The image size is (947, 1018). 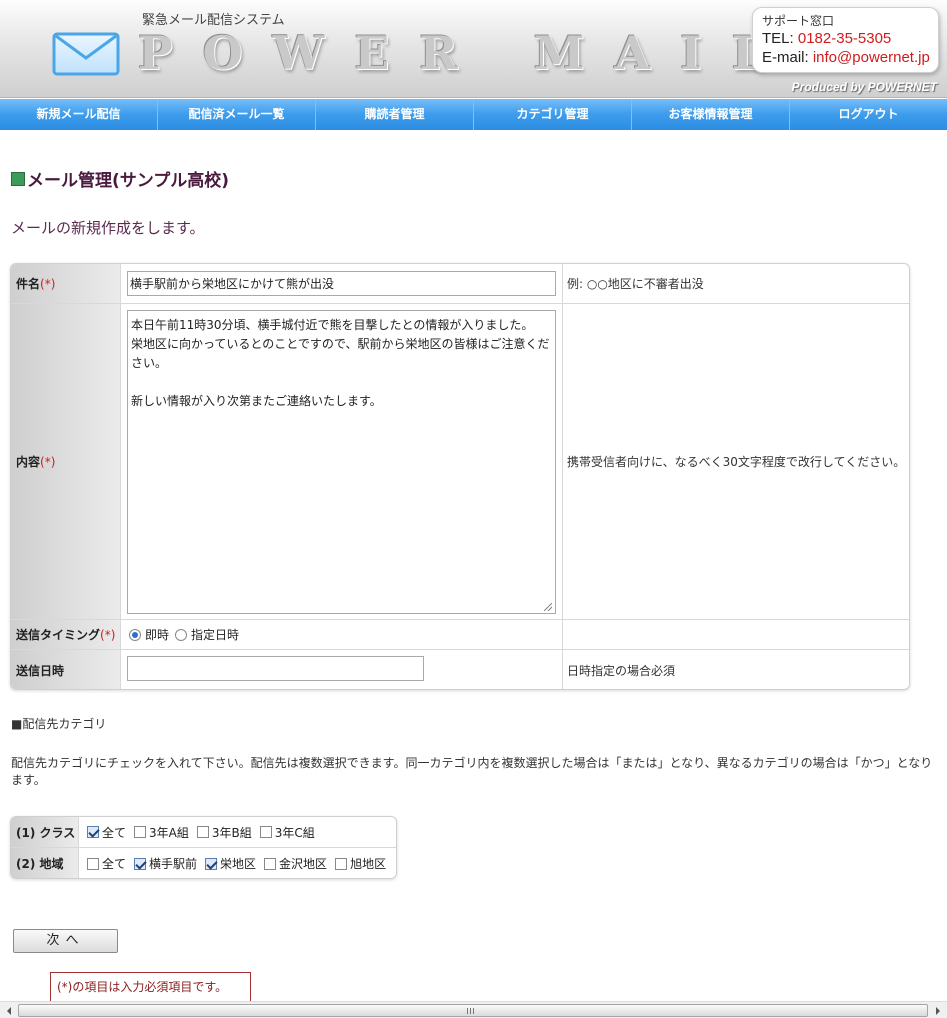 What do you see at coordinates (621, 670) in the screenshot?
I see `send-datetime-note: 日時指定の場合必須` at bounding box center [621, 670].